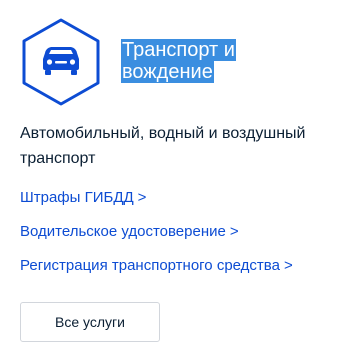  What do you see at coordinates (163, 133) in the screenshot?
I see `description-line-1: Автомобильный, водный и воздушный` at bounding box center [163, 133].